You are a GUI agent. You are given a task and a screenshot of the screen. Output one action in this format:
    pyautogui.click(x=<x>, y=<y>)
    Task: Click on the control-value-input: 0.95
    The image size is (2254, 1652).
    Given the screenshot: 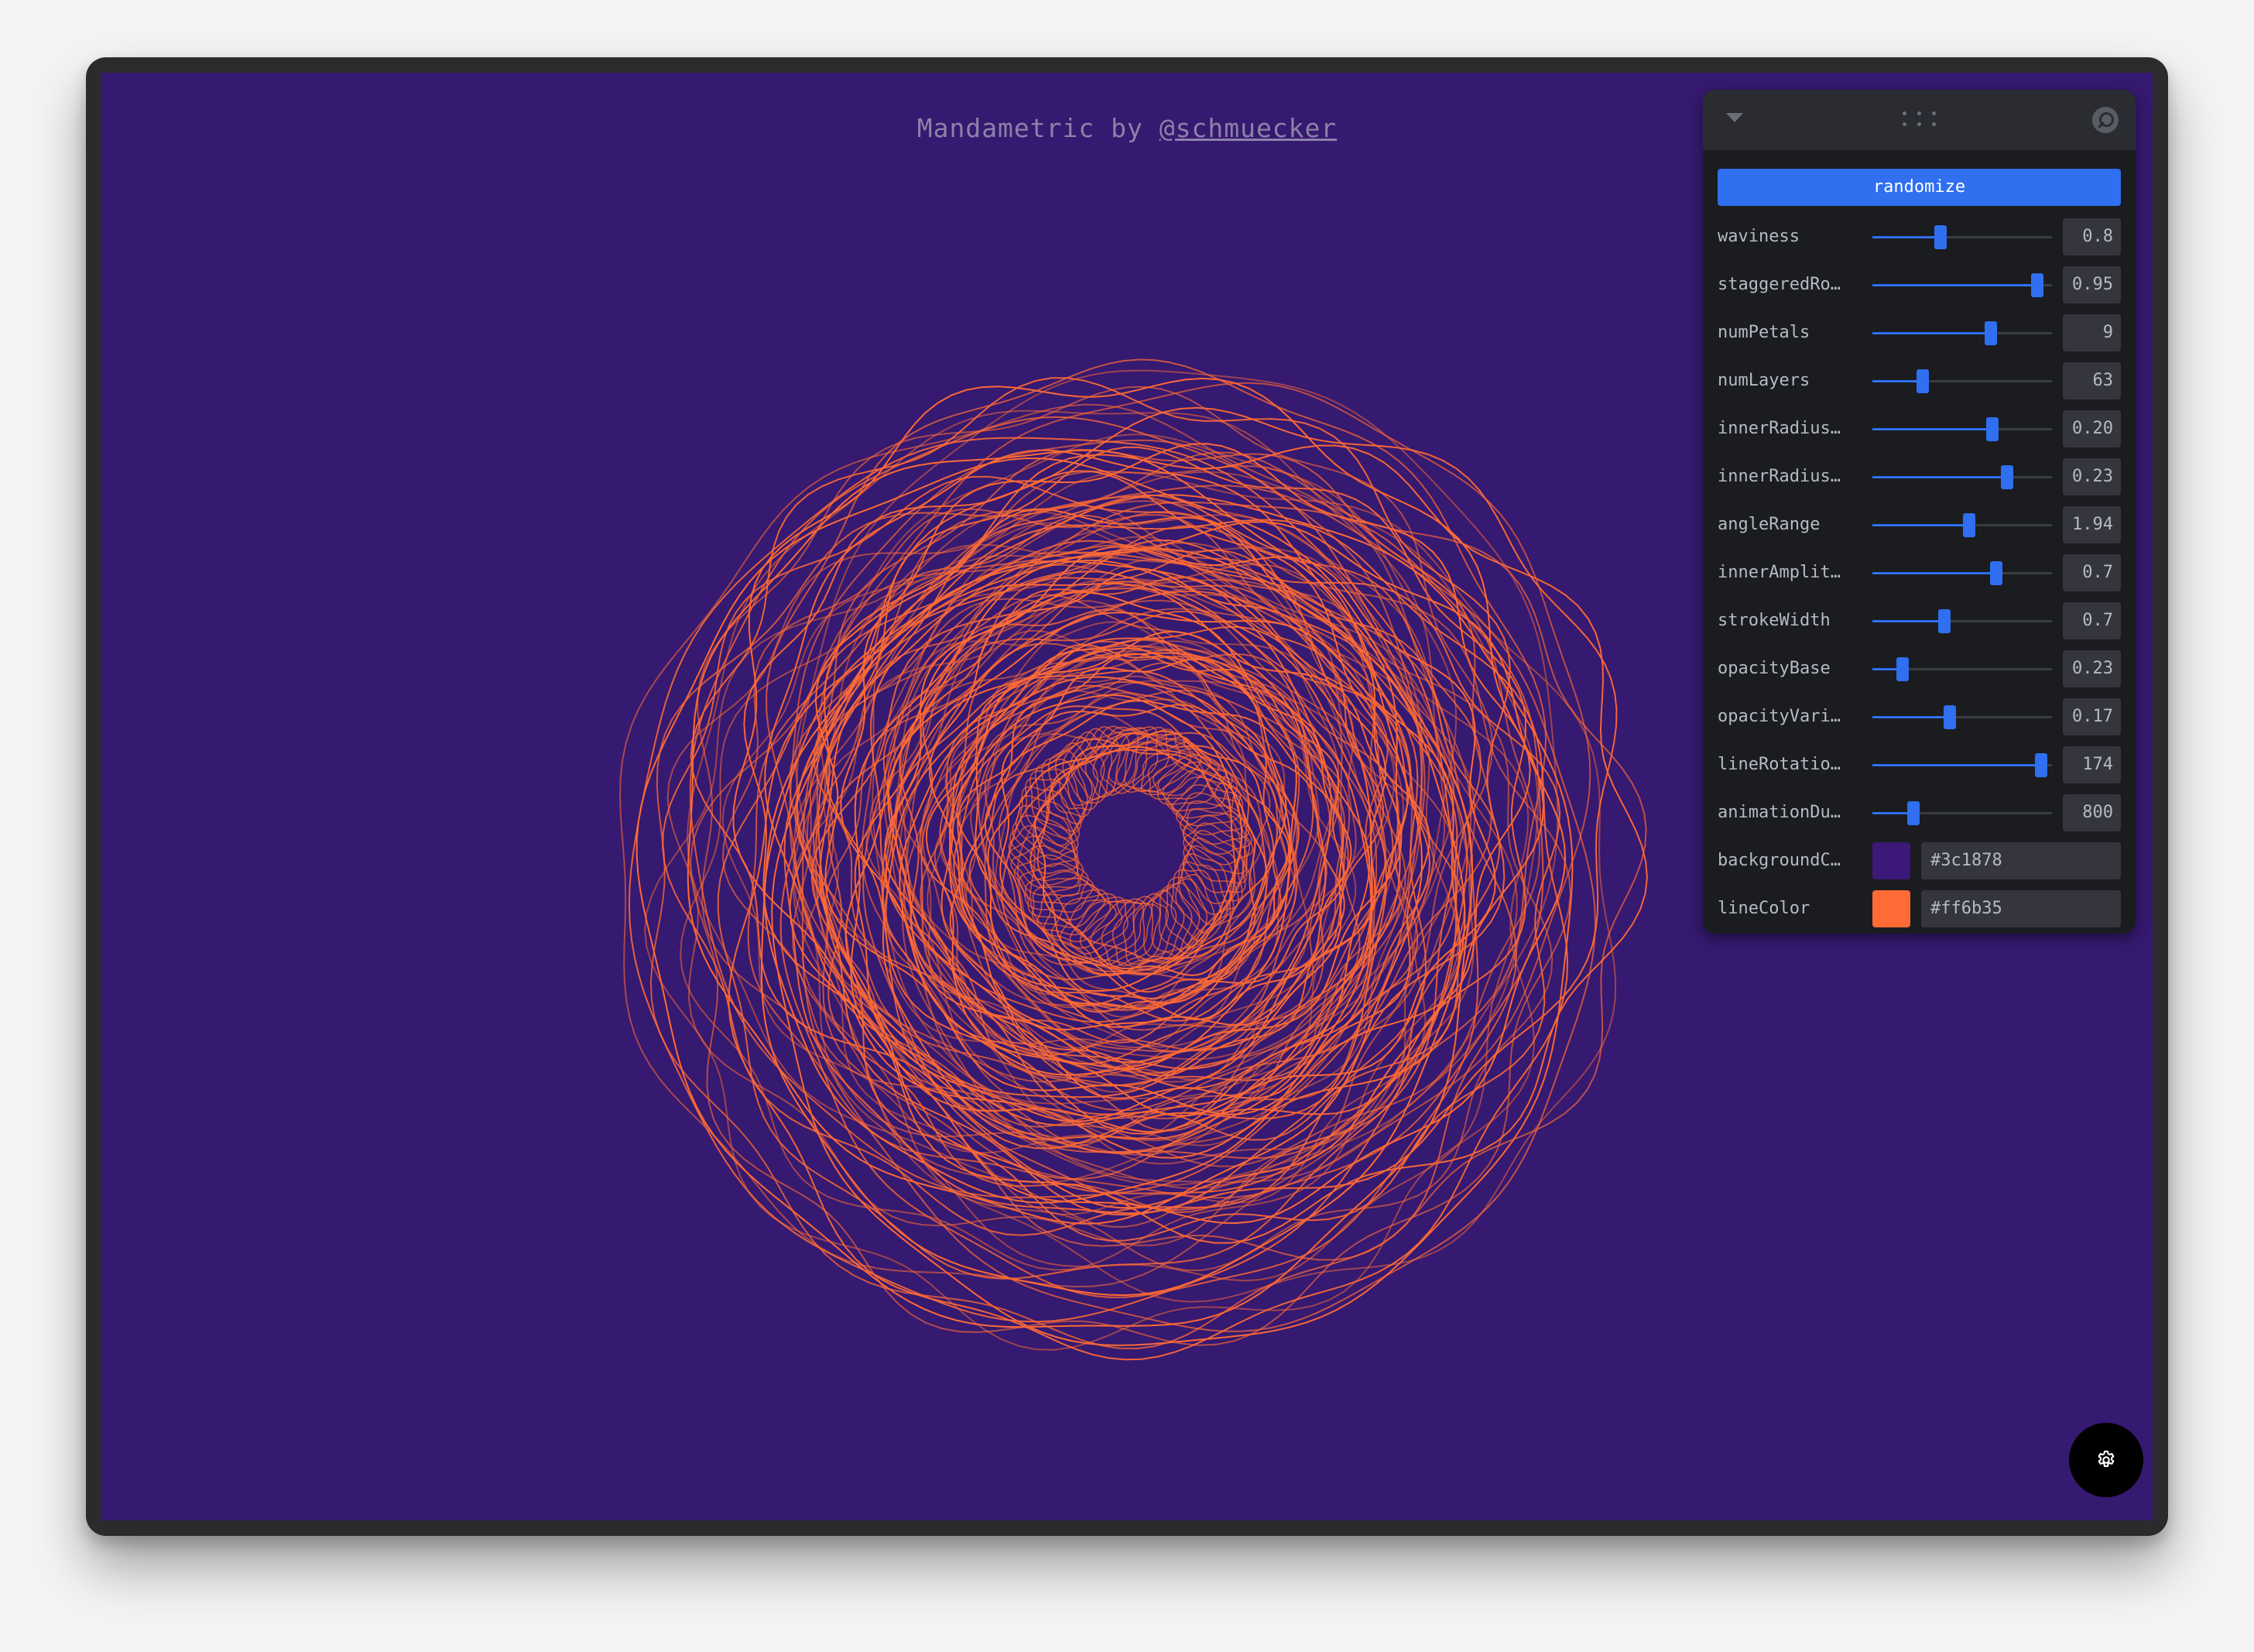 What is the action you would take?
    pyautogui.click(x=2092, y=284)
    